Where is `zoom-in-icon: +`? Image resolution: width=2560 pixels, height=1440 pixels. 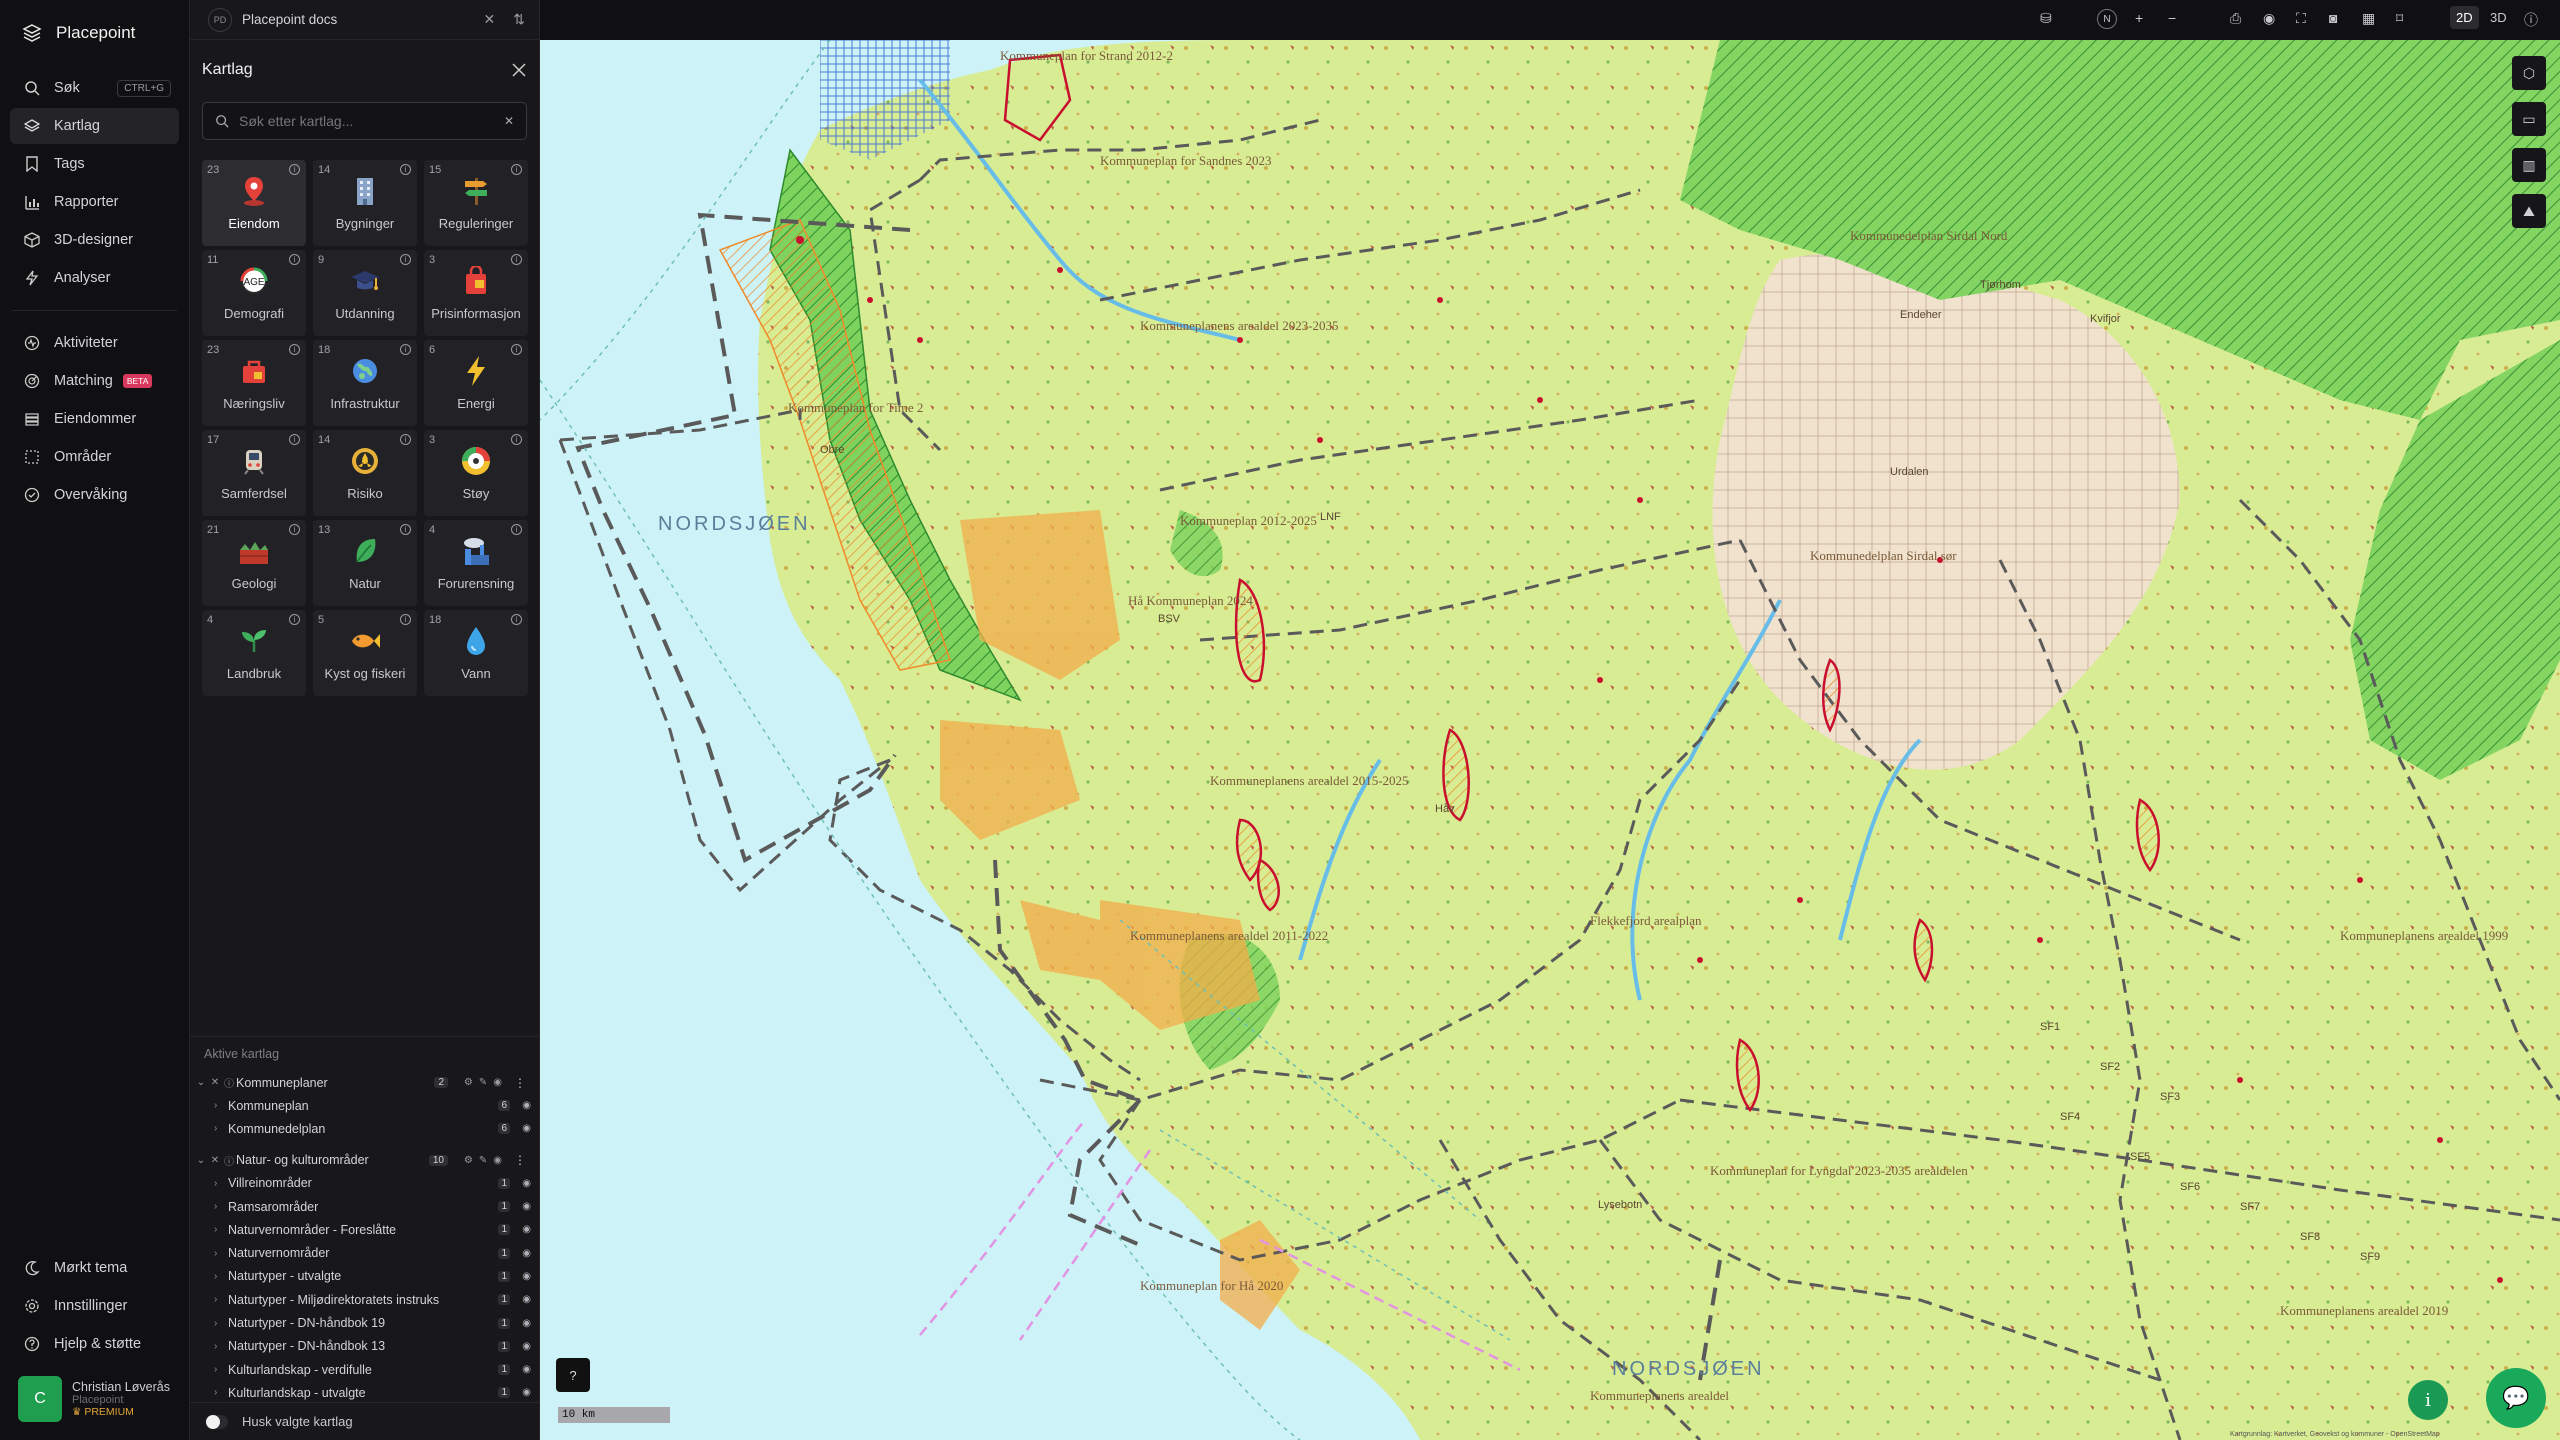 zoom-in-icon: + is located at coordinates (2139, 18).